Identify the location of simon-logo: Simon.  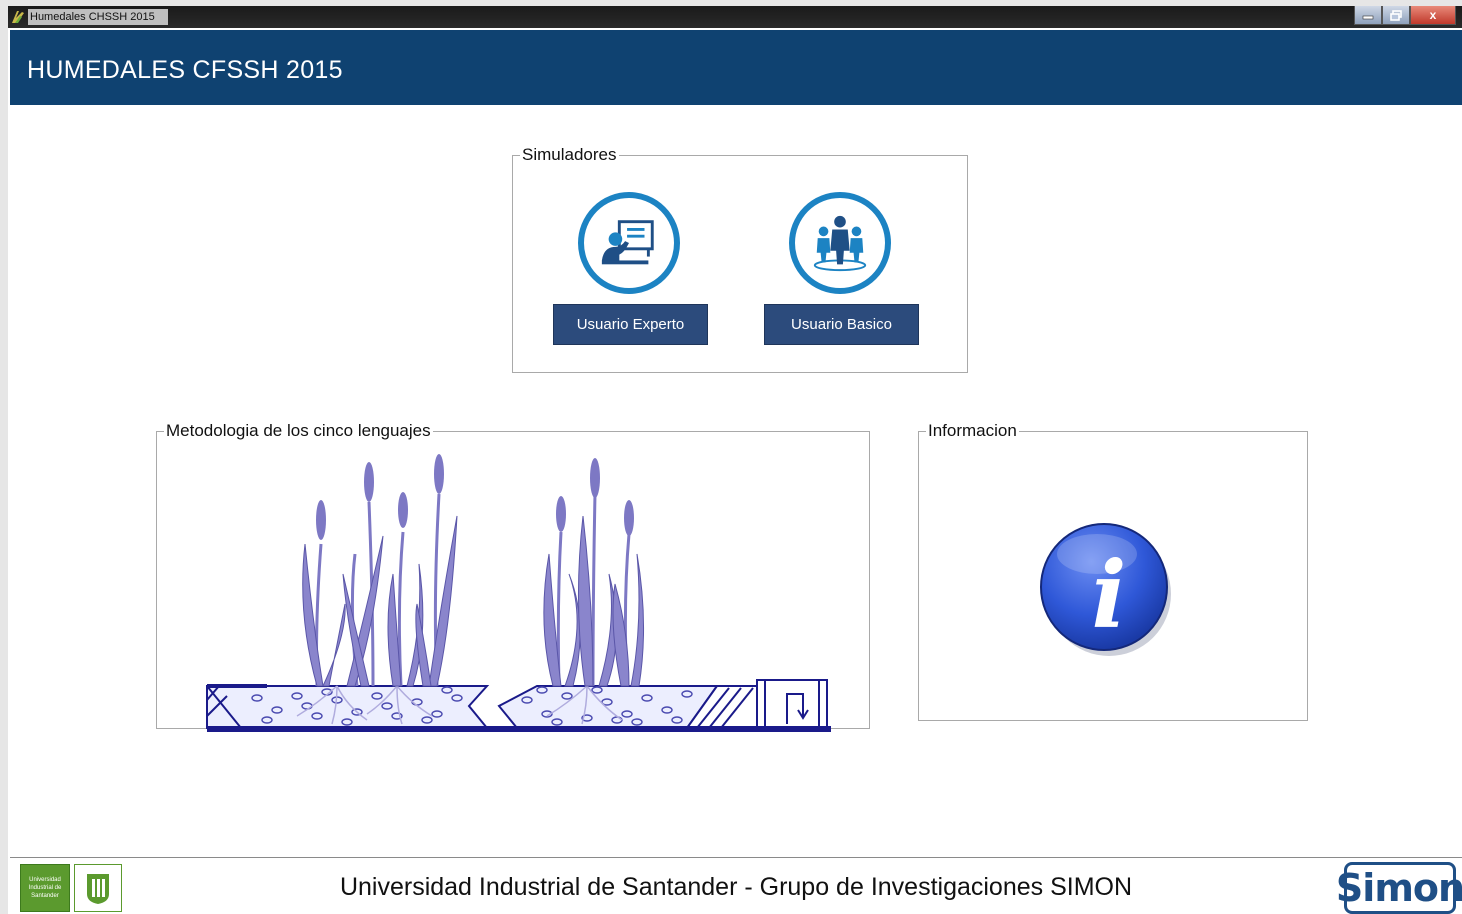
(1399, 888).